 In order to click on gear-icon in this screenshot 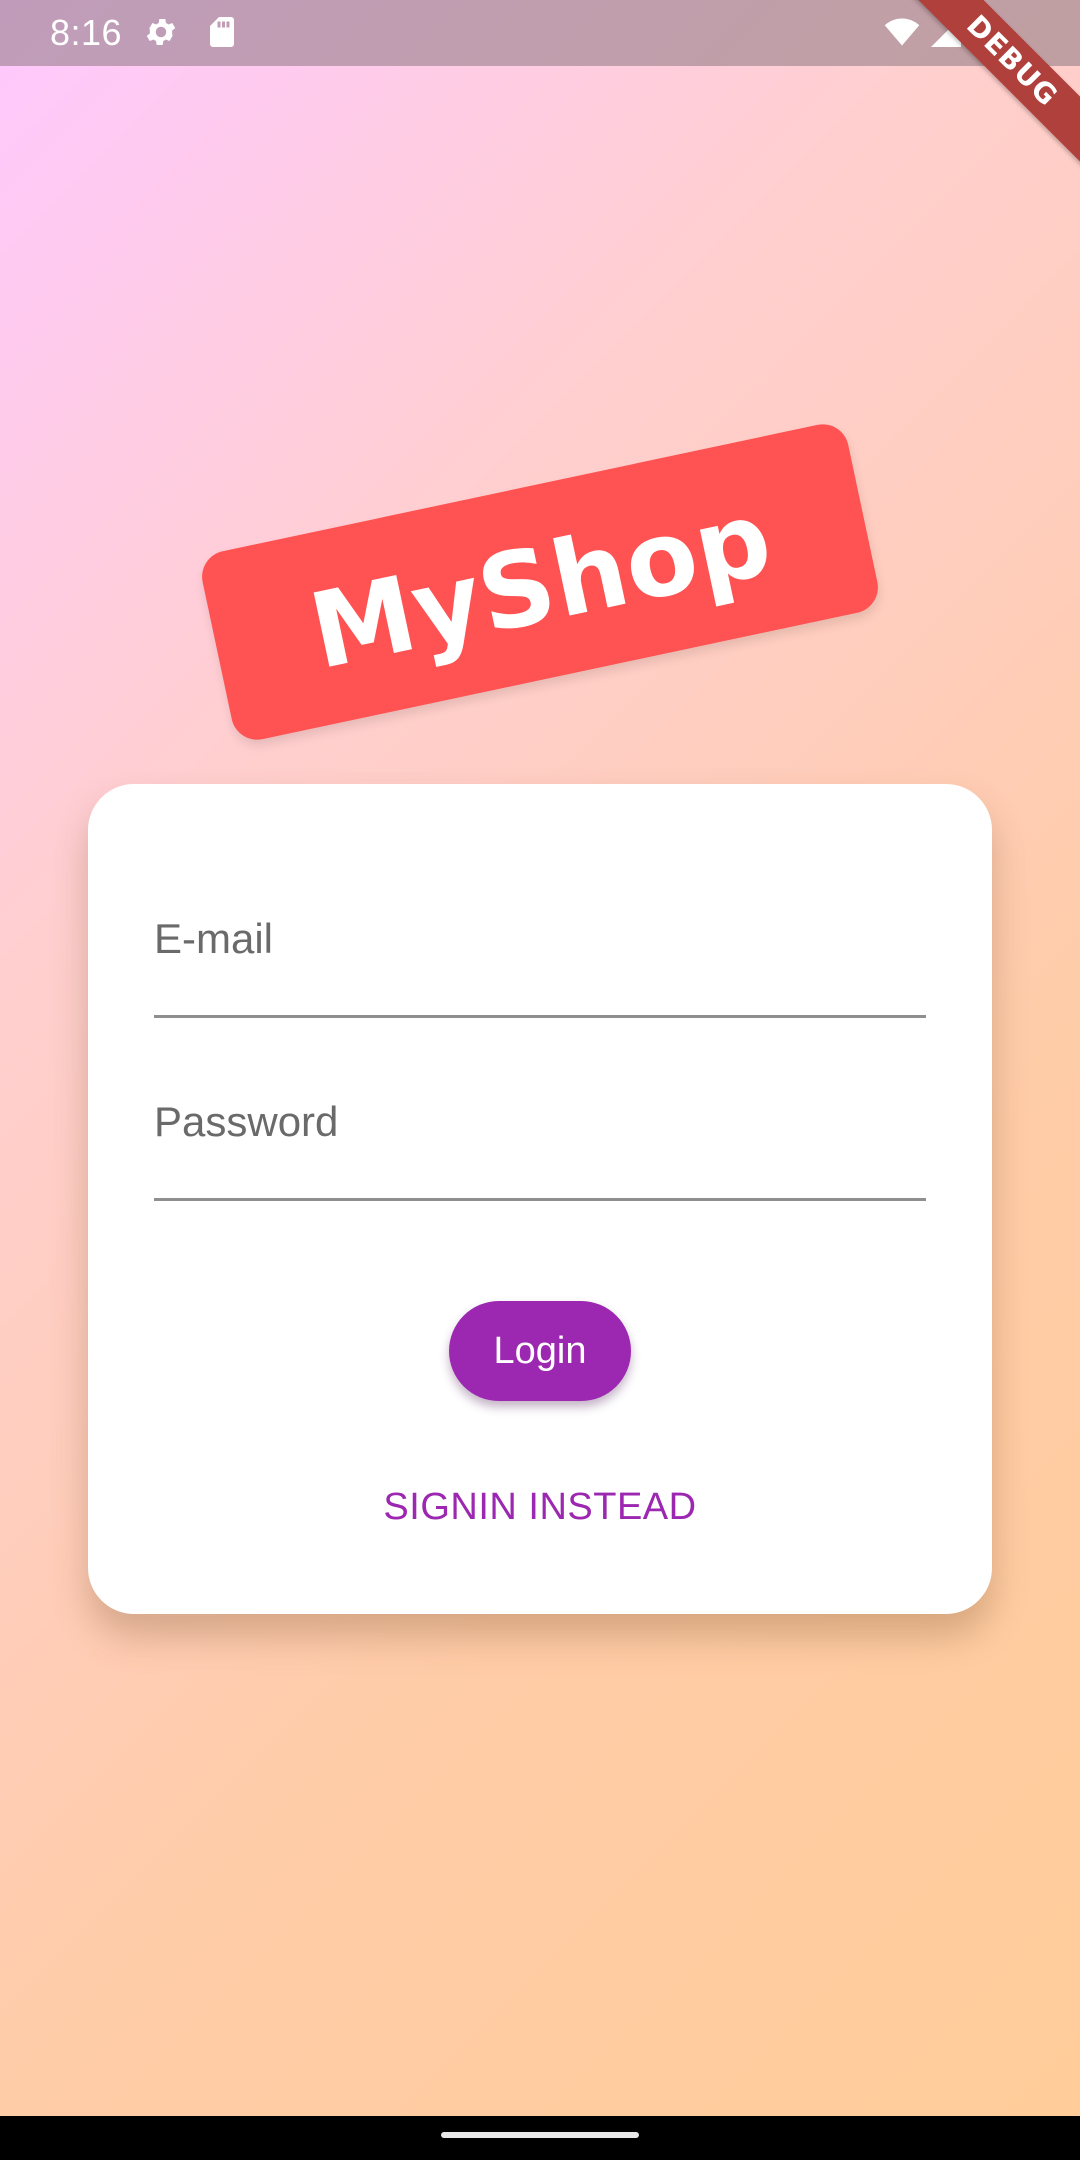, I will do `click(161, 32)`.